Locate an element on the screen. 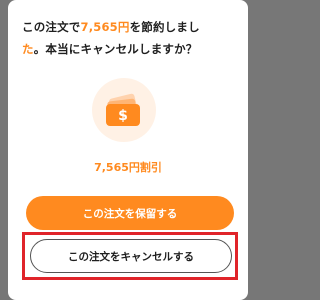  title-text-4: 。本当にキャンセルしますか？ is located at coordinates (115, 49).